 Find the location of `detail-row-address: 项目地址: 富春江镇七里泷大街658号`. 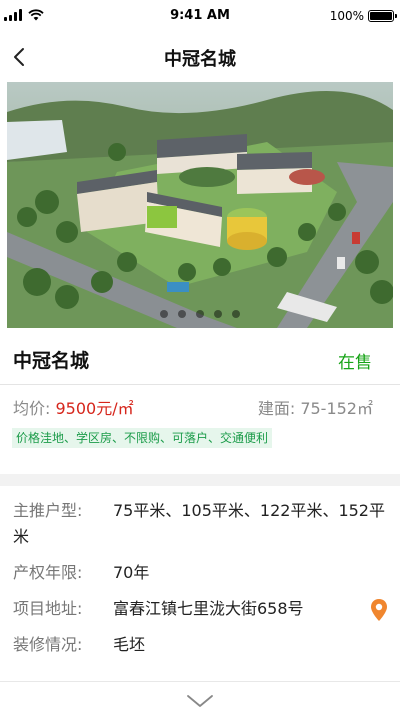

detail-row-address: 项目地址: 富春江镇七里泷大街658号 is located at coordinates (200, 609).